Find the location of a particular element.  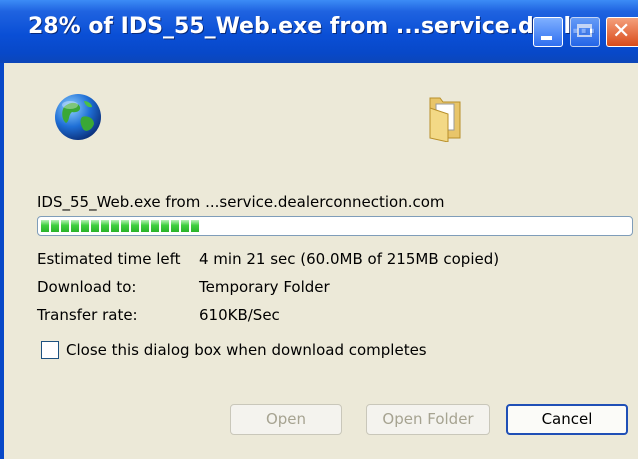

estimated-time-value: 4 min 21 sec (60.0MB of 215MB copied) is located at coordinates (349, 259).